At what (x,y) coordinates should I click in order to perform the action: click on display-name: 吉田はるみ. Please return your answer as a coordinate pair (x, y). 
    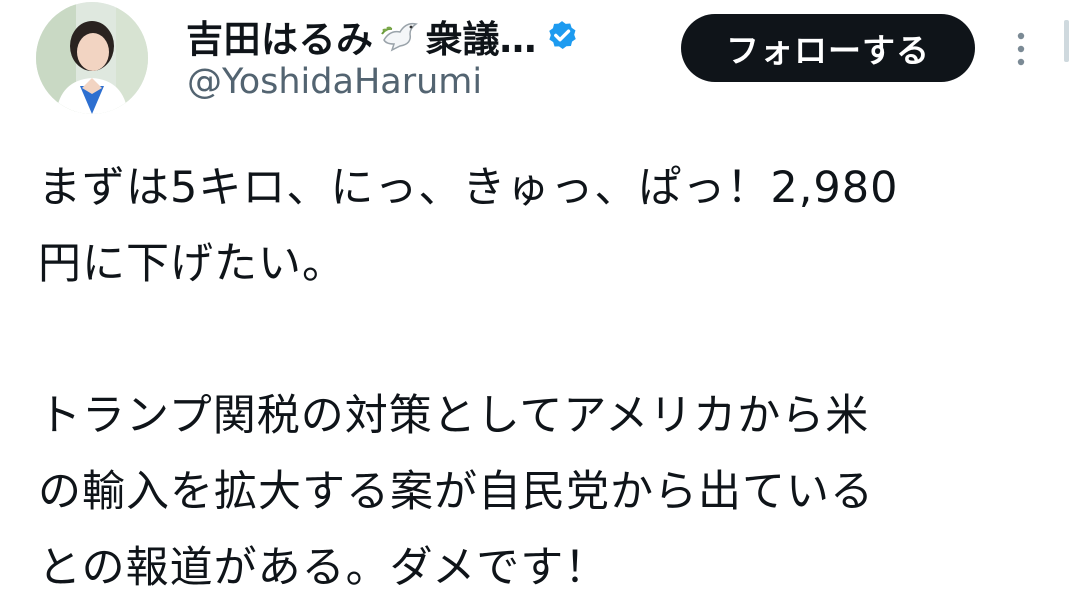
    Looking at the image, I should click on (280, 36).